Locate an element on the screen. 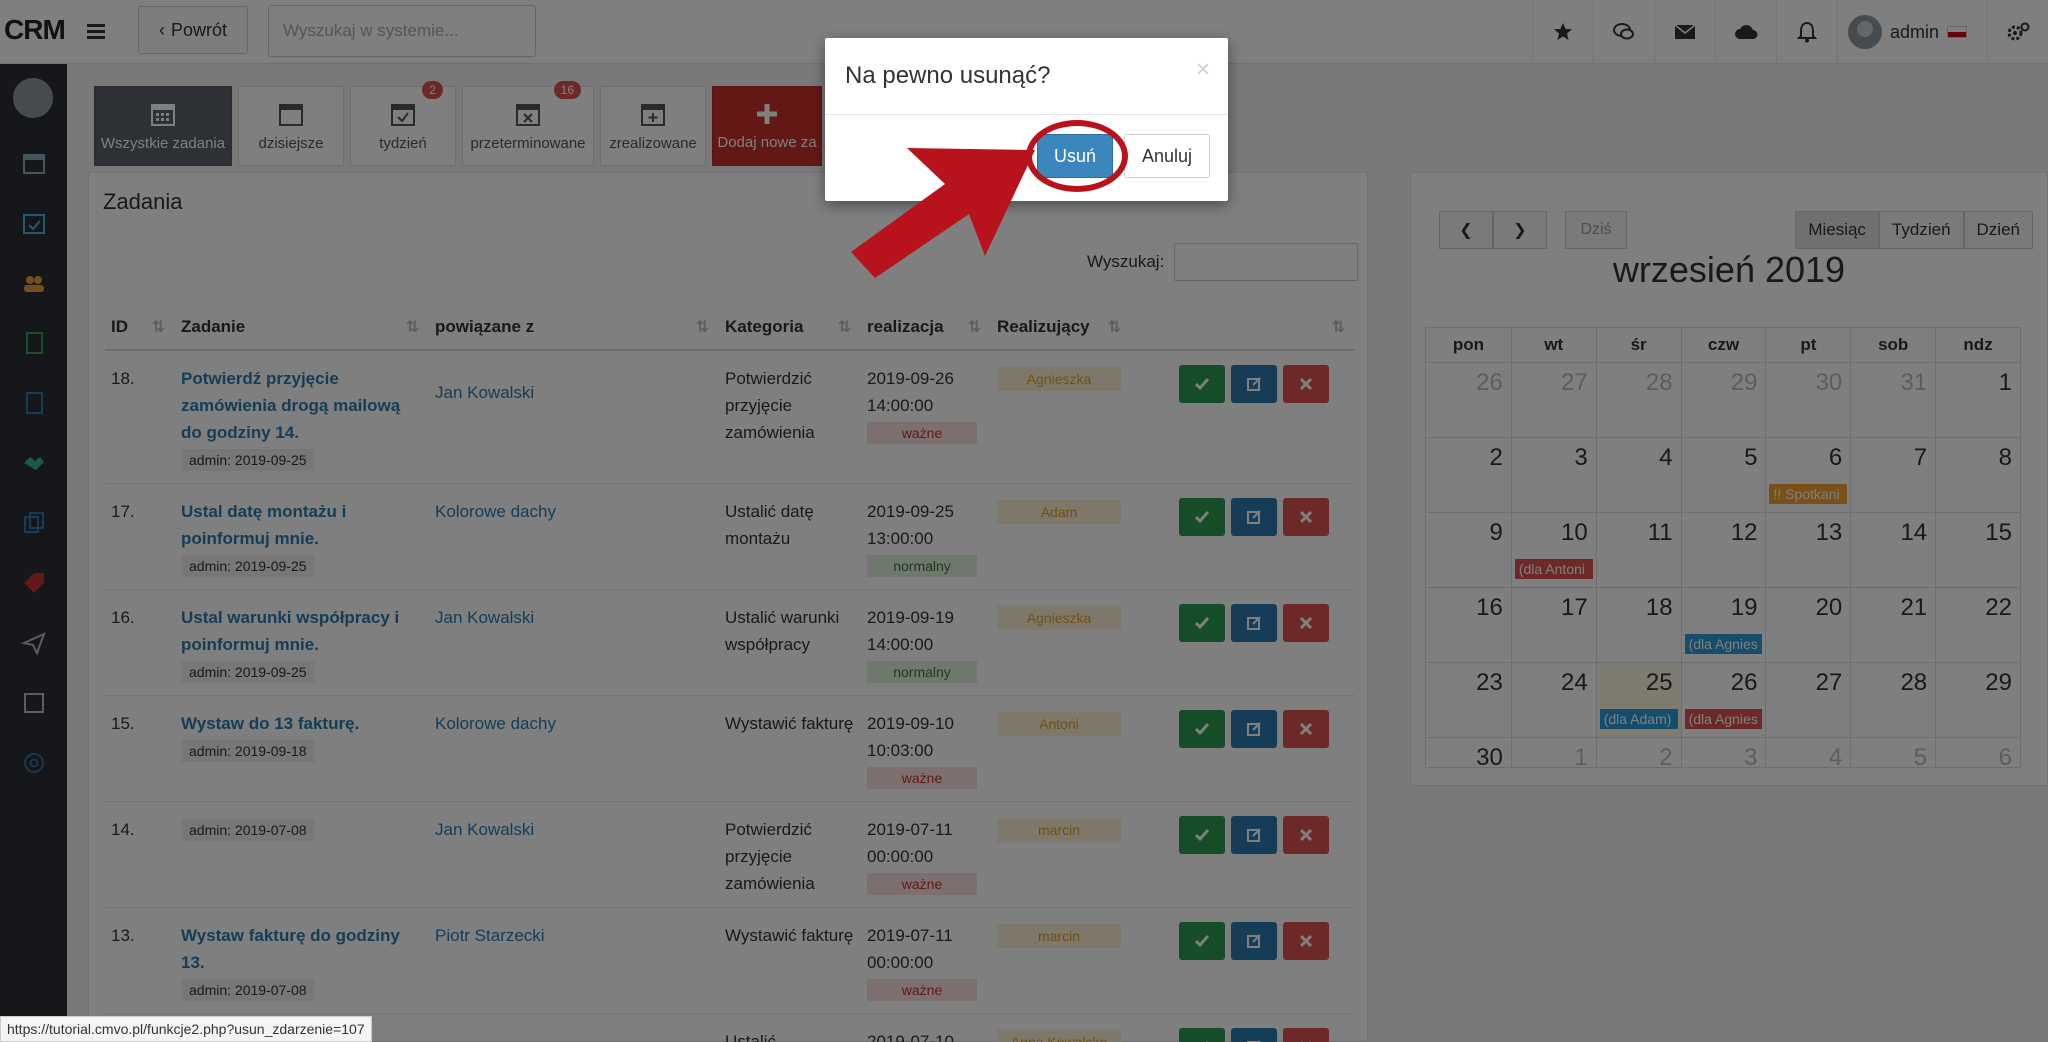  dialog-divider is located at coordinates (1026, 114).